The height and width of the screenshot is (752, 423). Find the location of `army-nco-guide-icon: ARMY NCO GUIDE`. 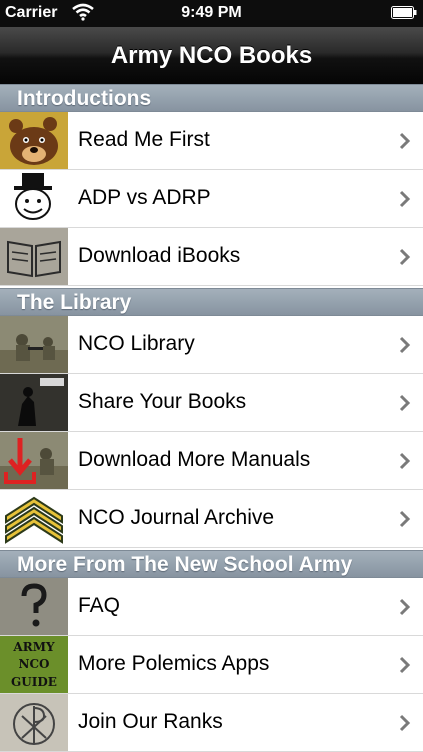

army-nco-guide-icon: ARMY NCO GUIDE is located at coordinates (34, 664).